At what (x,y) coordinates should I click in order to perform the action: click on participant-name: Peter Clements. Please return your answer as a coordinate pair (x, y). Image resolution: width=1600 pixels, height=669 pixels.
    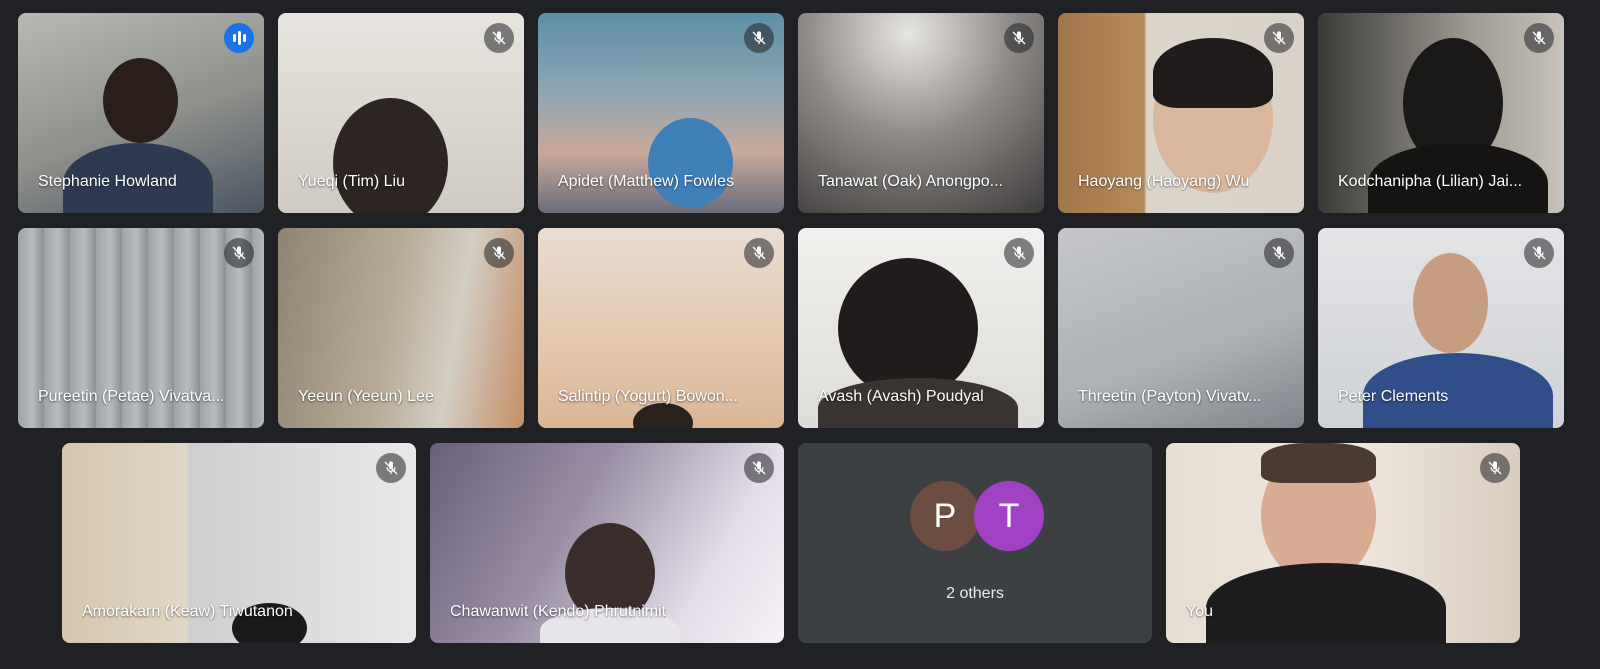
    Looking at the image, I should click on (1393, 396).